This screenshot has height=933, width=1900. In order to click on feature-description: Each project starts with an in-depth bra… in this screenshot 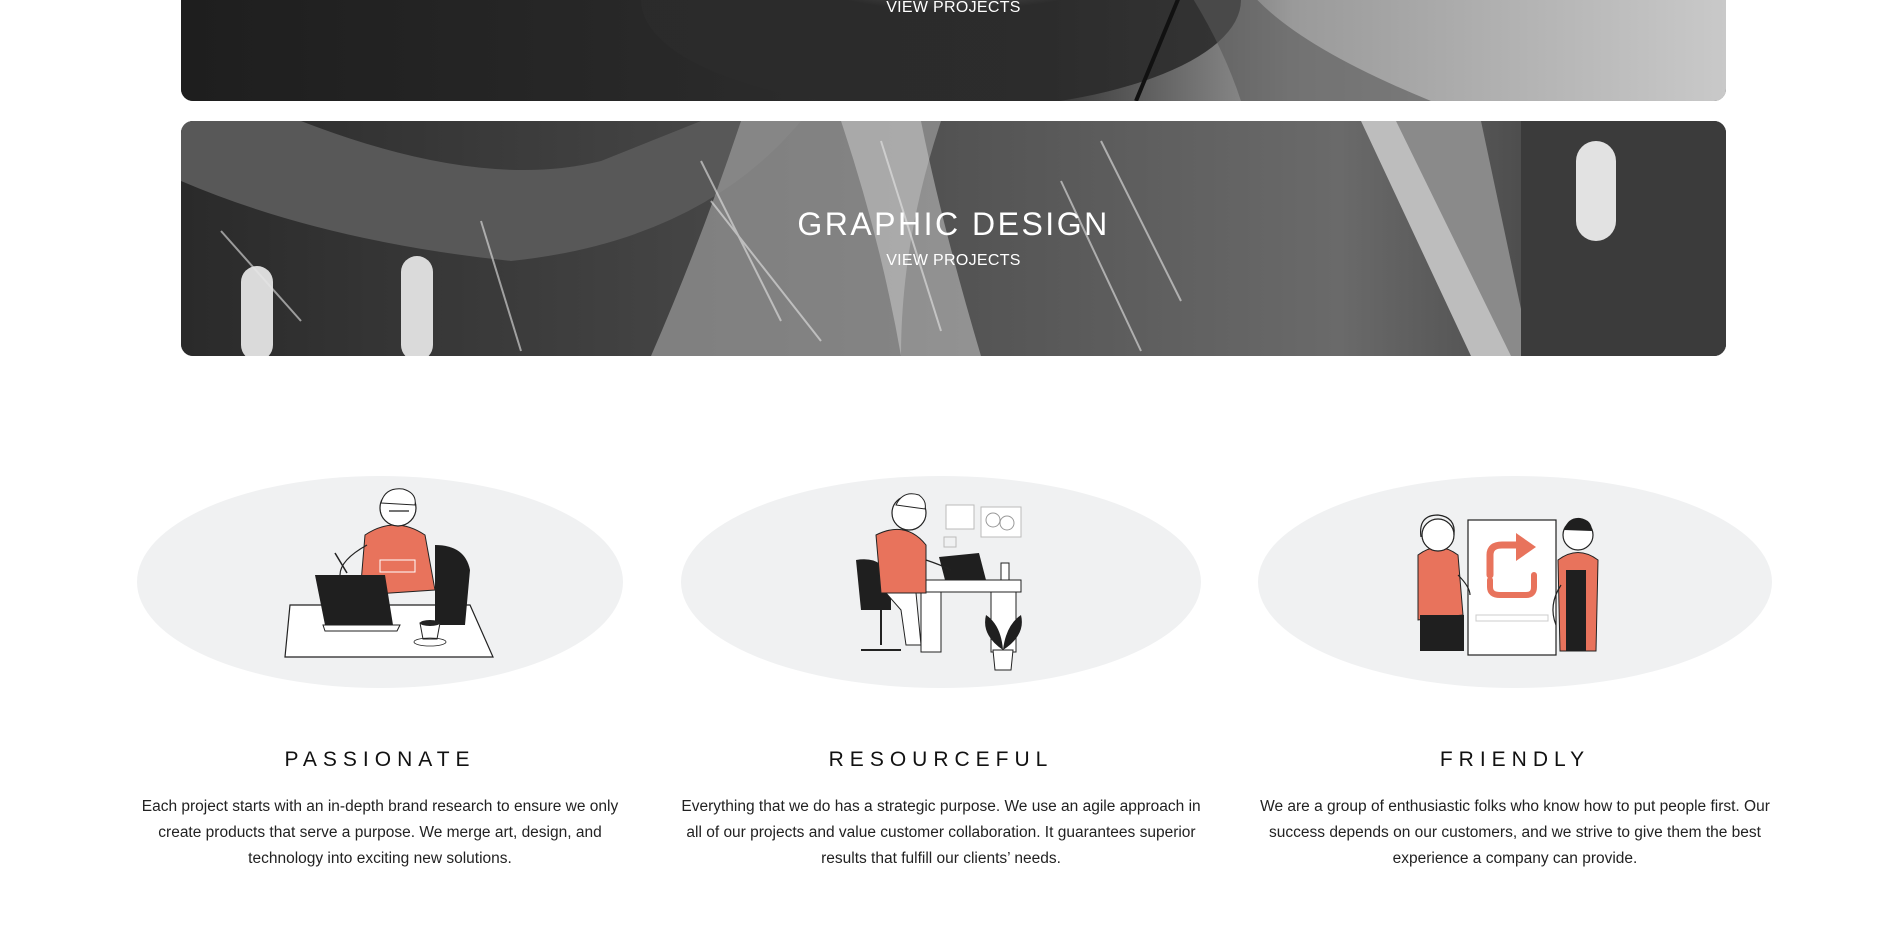, I will do `click(380, 832)`.